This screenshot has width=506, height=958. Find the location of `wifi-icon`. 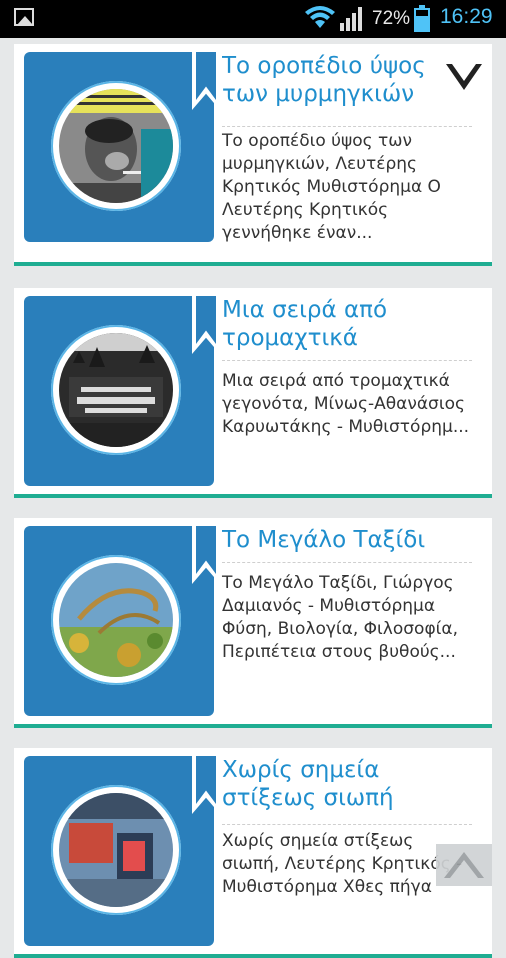

wifi-icon is located at coordinates (320, 17).